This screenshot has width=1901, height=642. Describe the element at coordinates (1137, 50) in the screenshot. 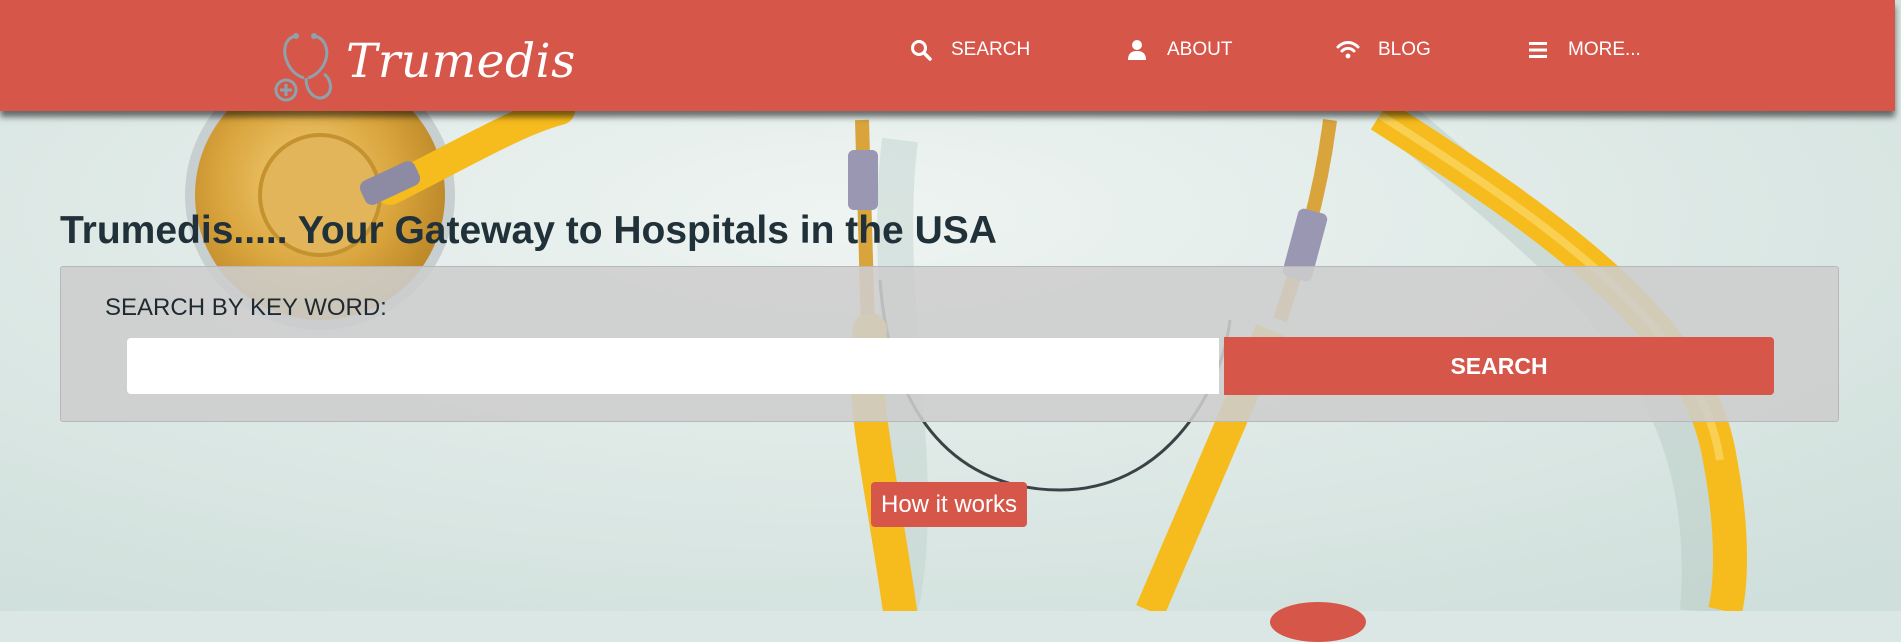

I see `user-icon` at that location.